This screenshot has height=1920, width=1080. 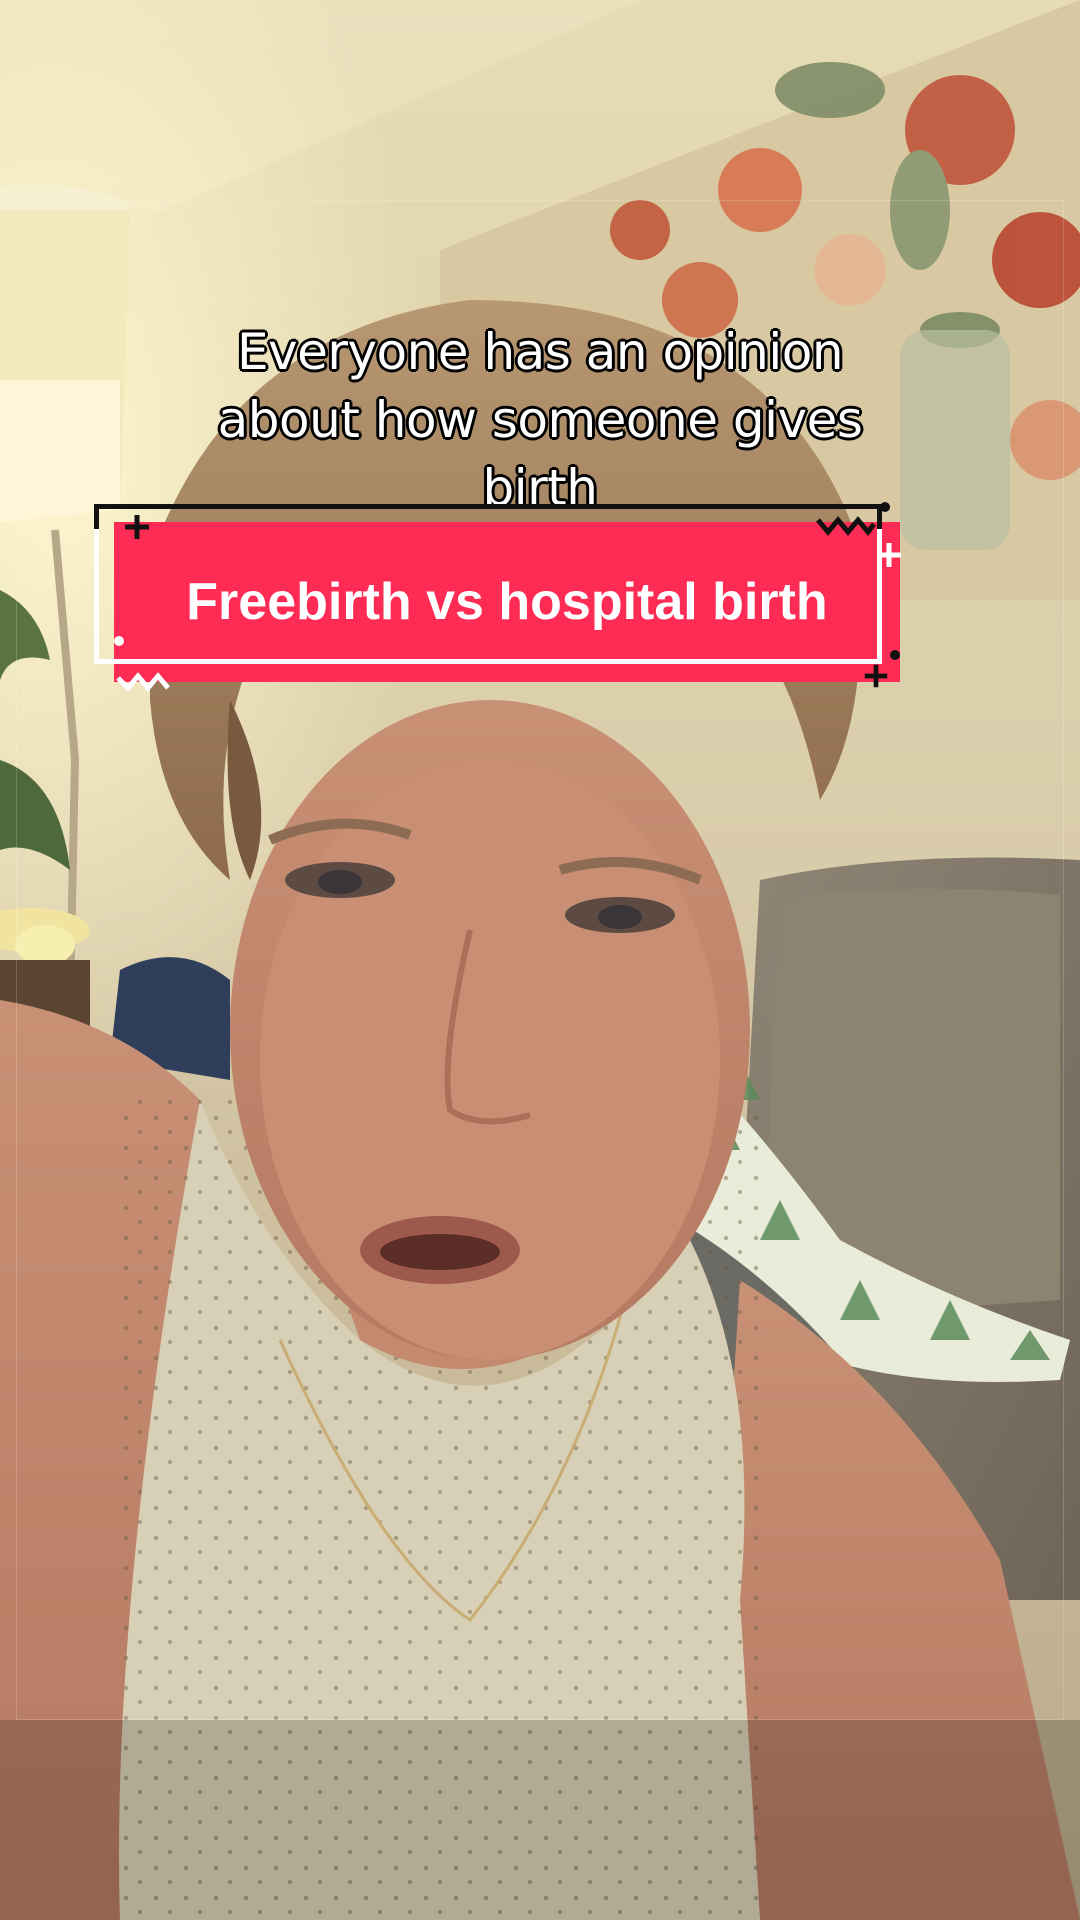 What do you see at coordinates (540, 420) in the screenshot?
I see `caption-line-2: about how someone gives` at bounding box center [540, 420].